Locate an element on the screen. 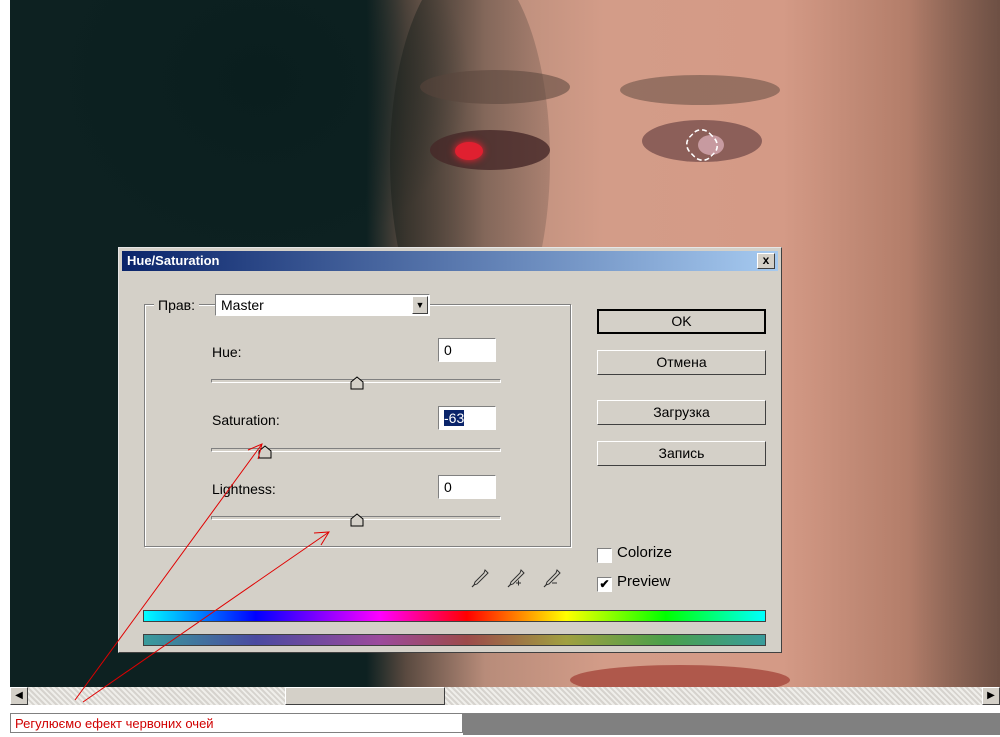 This screenshot has width=1000, height=737. load-button: Загрузка is located at coordinates (681, 412).